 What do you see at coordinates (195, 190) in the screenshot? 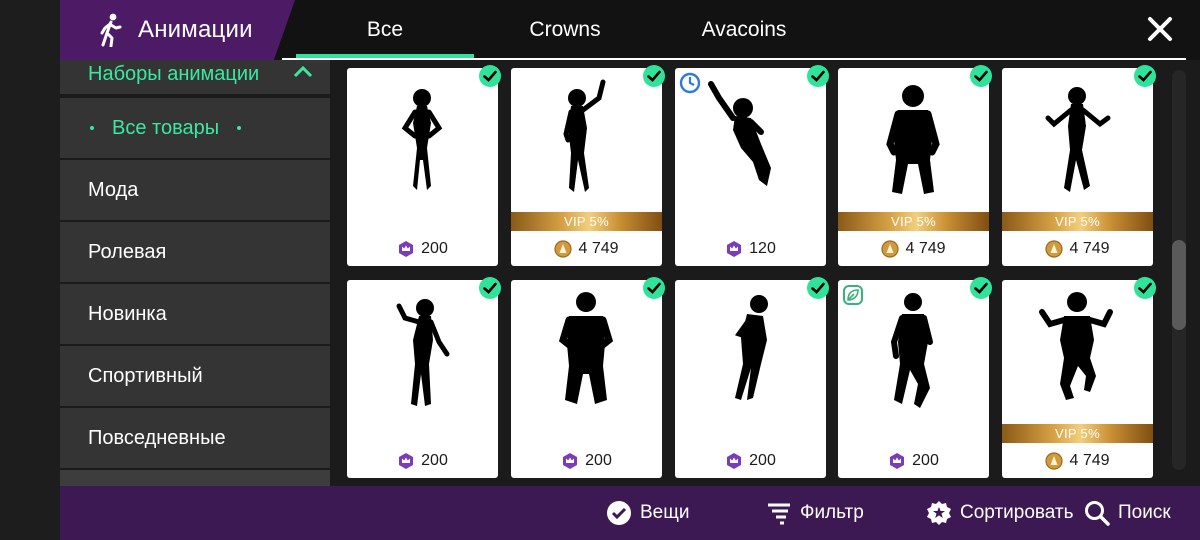
I see `sidebar-item-fashion: Мода` at bounding box center [195, 190].